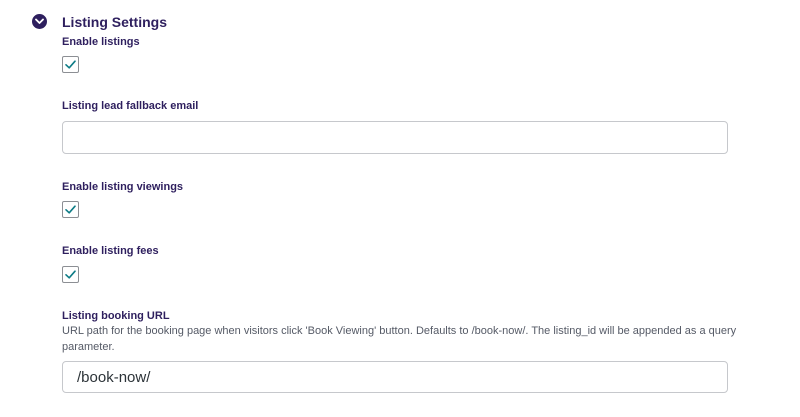 Image resolution: width=800 pixels, height=417 pixels. I want to click on enable-listings-label: Enable listings, so click(101, 42).